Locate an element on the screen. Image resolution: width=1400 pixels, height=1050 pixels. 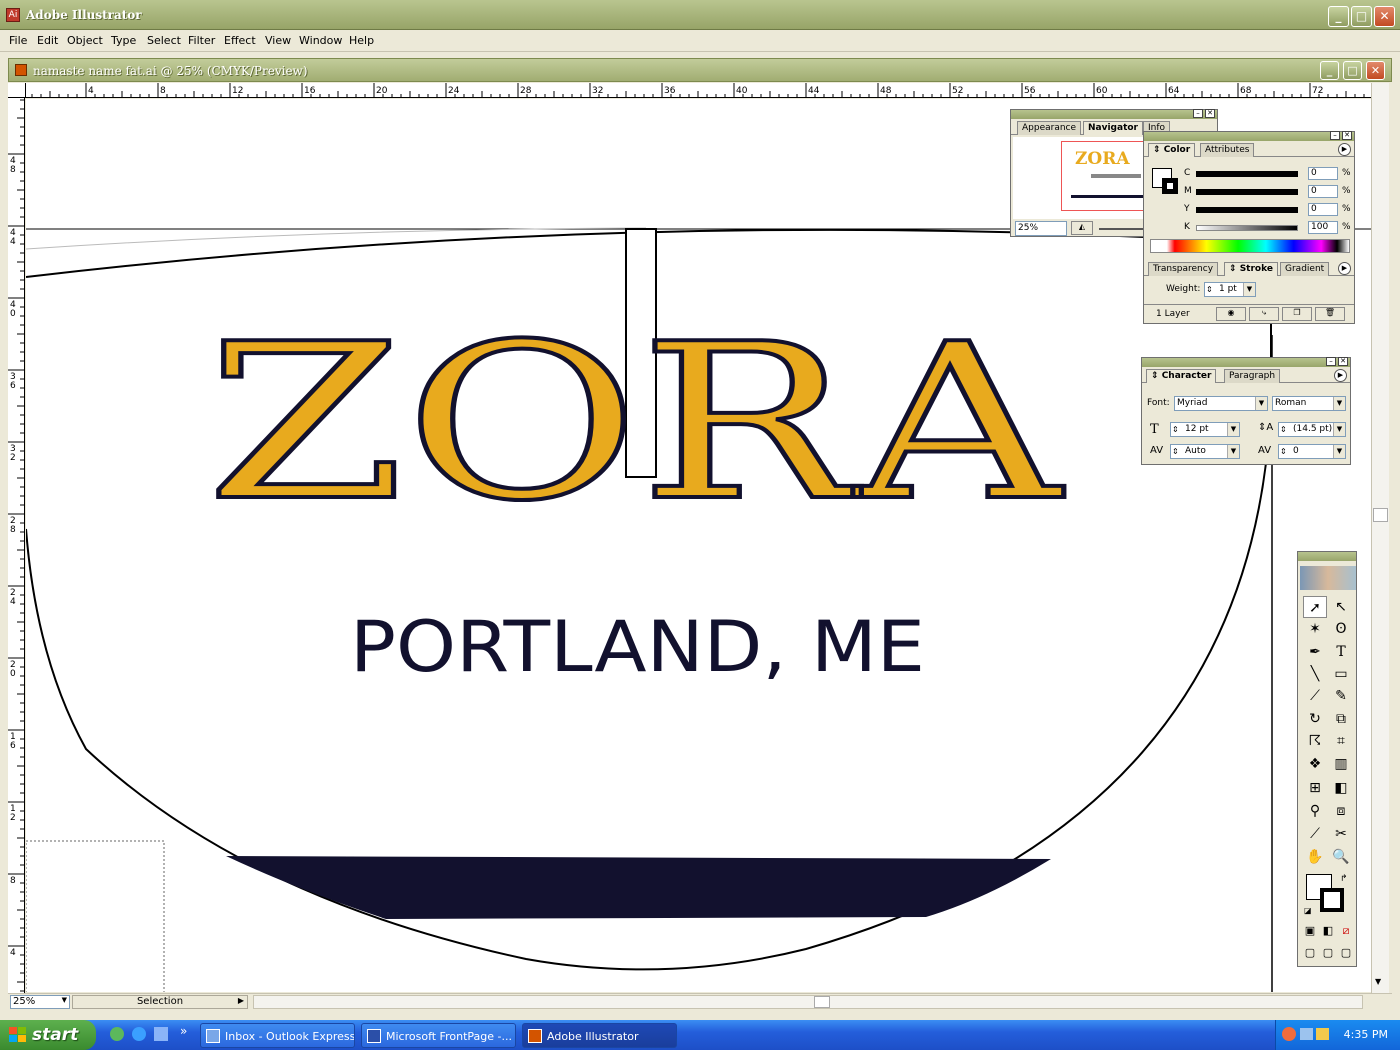
swap-colors-icon: ↱ is located at coordinates (1344, 879).